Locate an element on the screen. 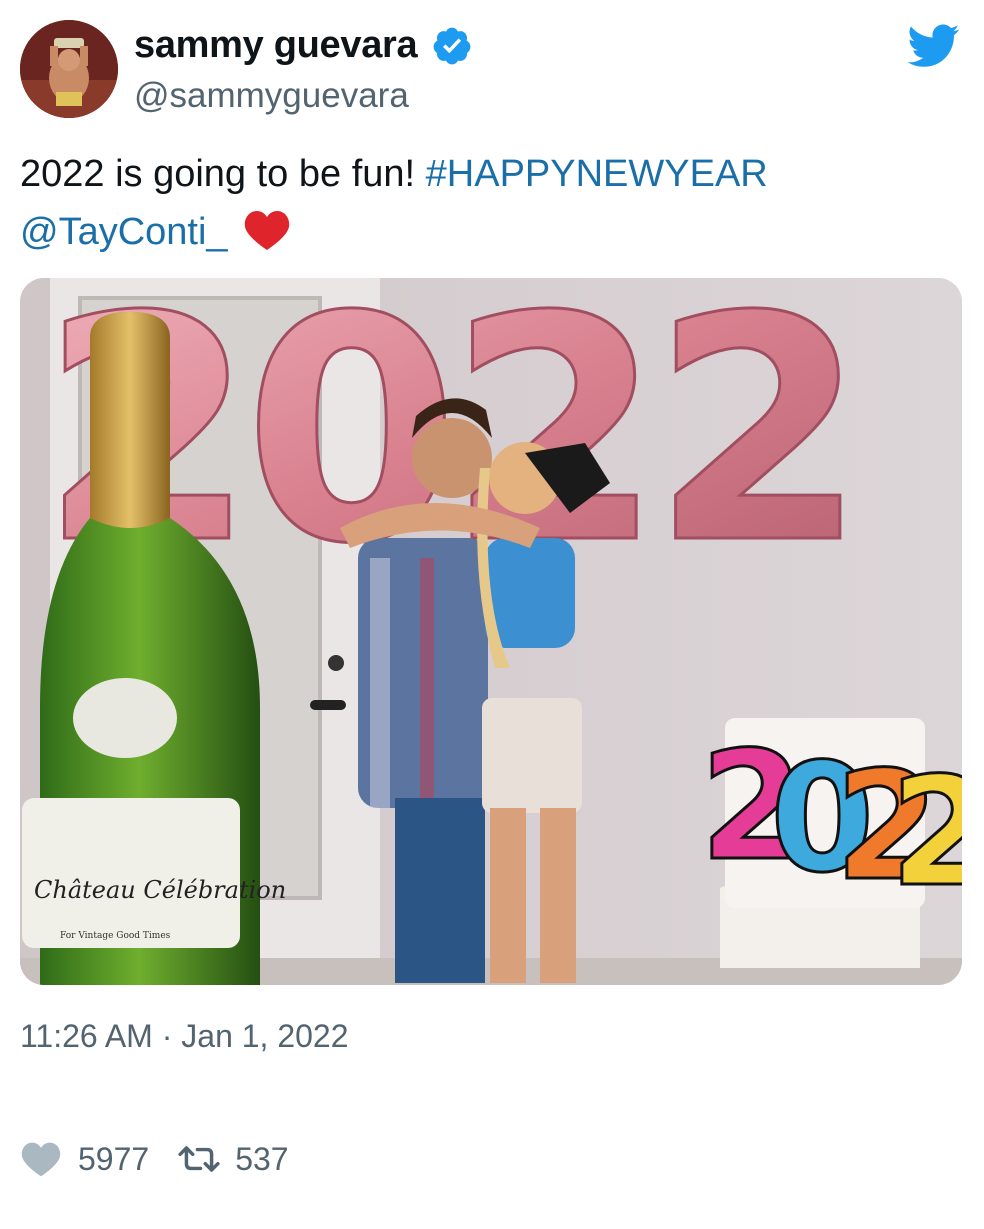 This screenshot has width=984, height=1229. like-count: 5977 is located at coordinates (114, 1158).